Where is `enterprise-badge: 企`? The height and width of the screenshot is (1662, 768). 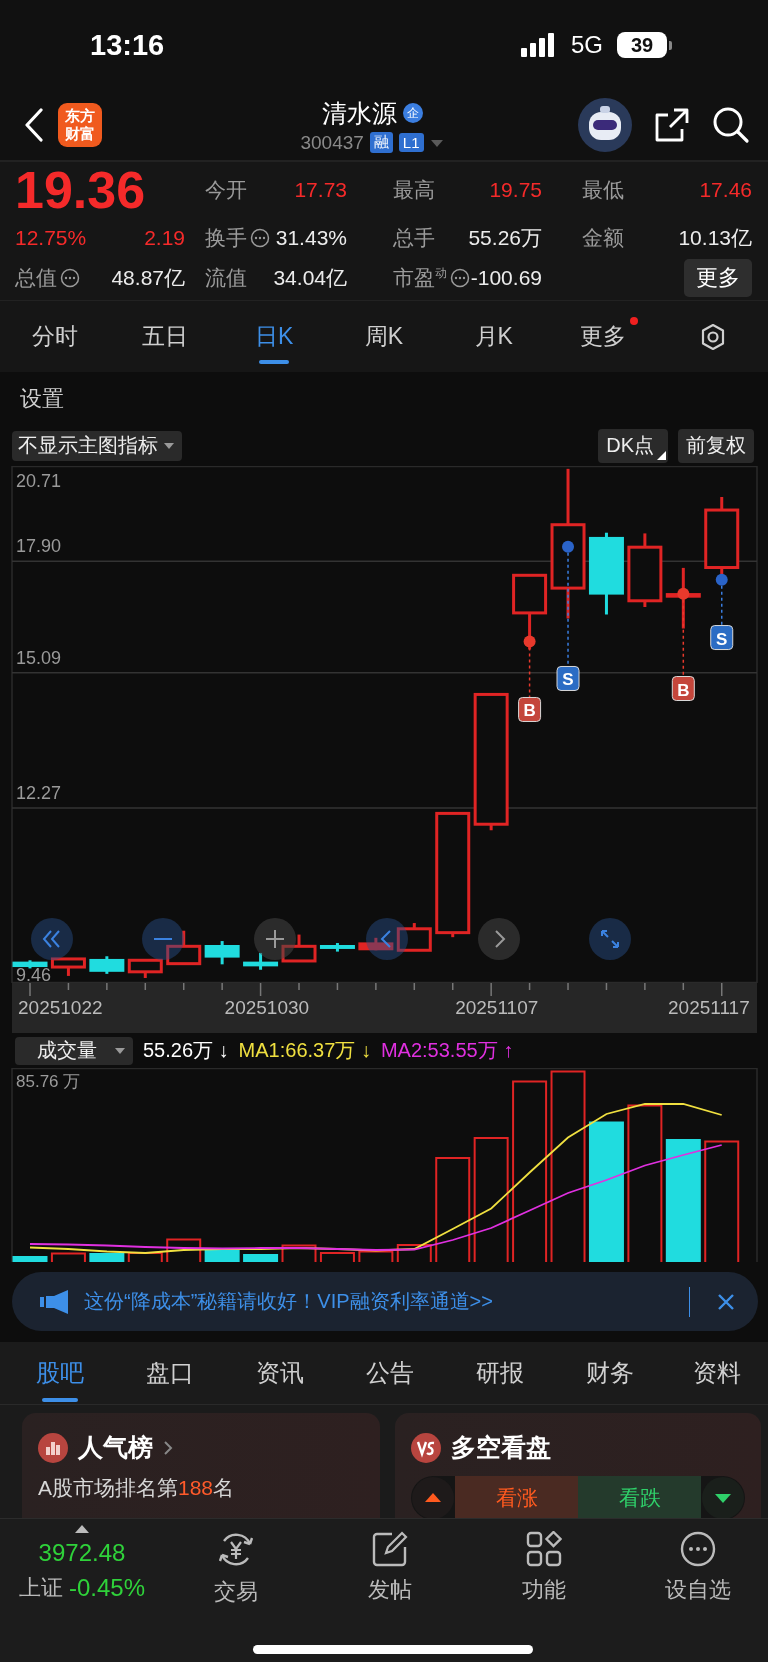
enterprise-badge: 企 is located at coordinates (412, 113).